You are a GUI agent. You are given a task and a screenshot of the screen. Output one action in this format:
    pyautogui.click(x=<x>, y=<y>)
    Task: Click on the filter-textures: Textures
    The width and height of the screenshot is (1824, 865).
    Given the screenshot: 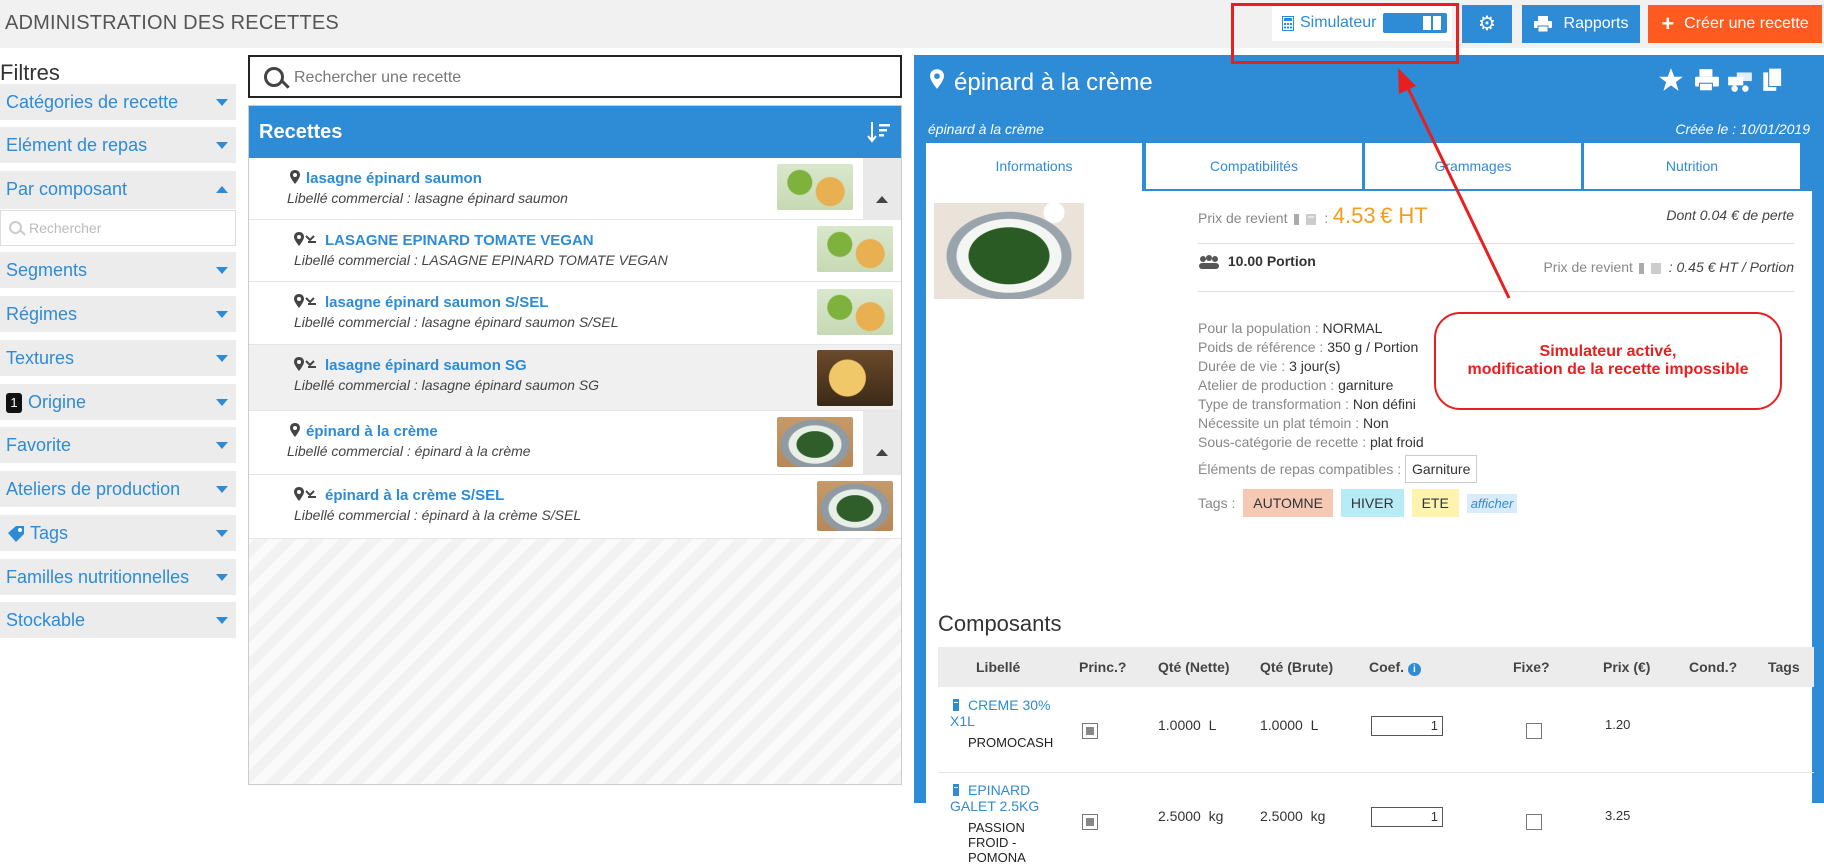 What is the action you would take?
    pyautogui.click(x=118, y=358)
    